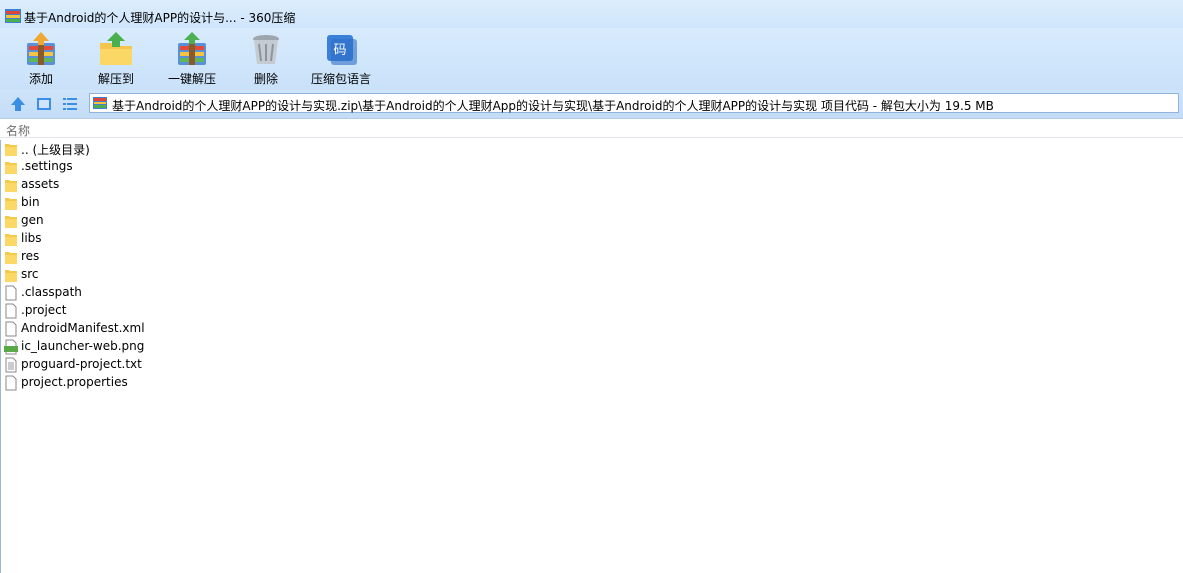 This screenshot has width=1183, height=573. What do you see at coordinates (31, 238) in the screenshot?
I see `list-item-name: libs` at bounding box center [31, 238].